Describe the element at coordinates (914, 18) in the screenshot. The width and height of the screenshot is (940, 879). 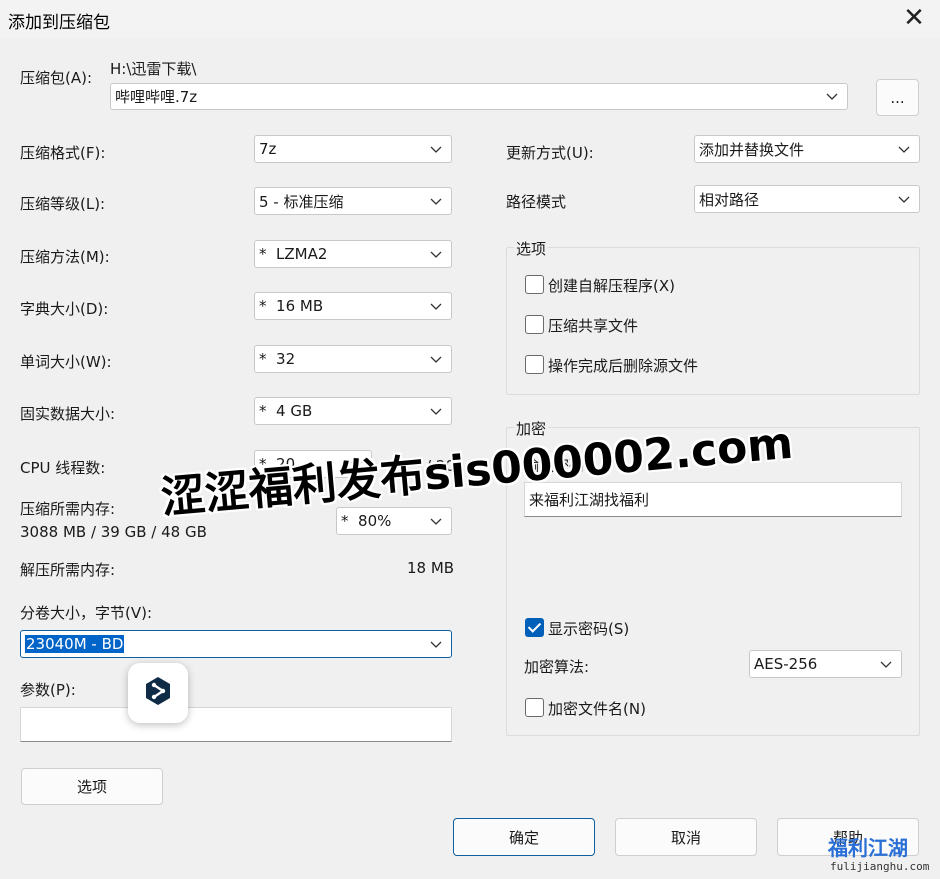
I see `close-icon: ✕` at that location.